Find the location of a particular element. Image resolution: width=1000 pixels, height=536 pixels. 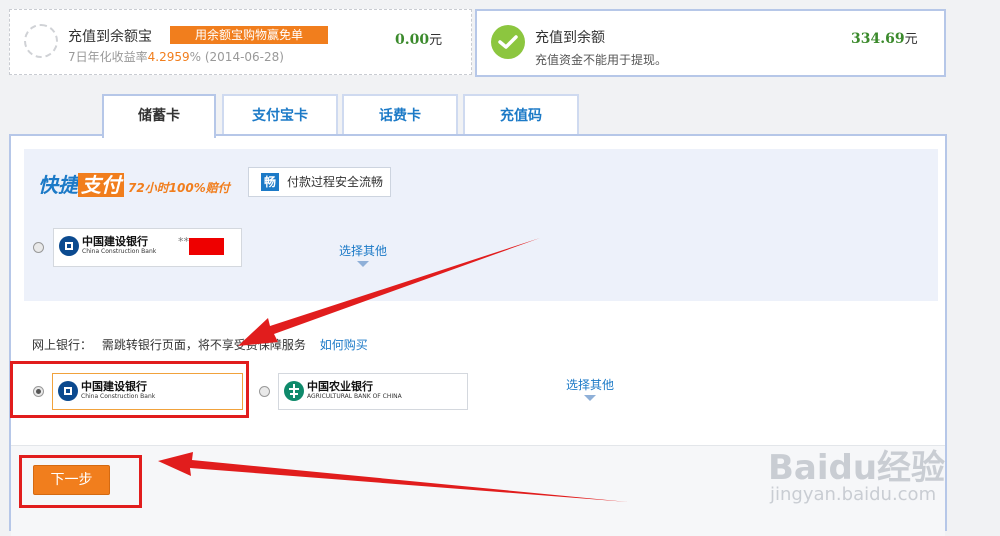

watermark-logo: Baidu经验 is located at coordinates (857, 468).